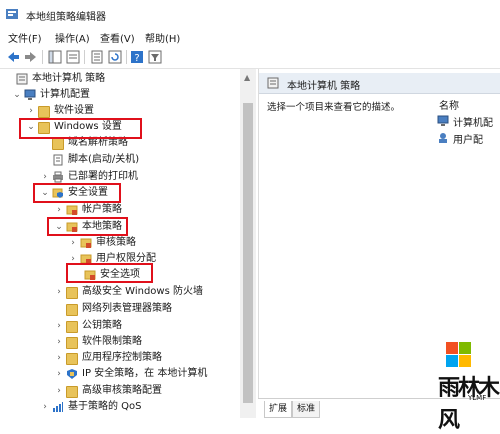  I want to click on expand-toggle: ⌄, so click(17, 95).